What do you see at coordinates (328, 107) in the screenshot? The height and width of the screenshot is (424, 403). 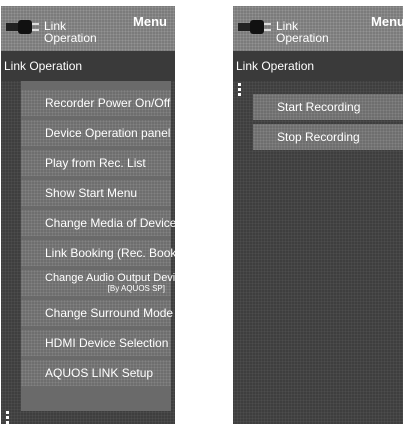 I see `menu-item-start-recording: Start Recording` at bounding box center [328, 107].